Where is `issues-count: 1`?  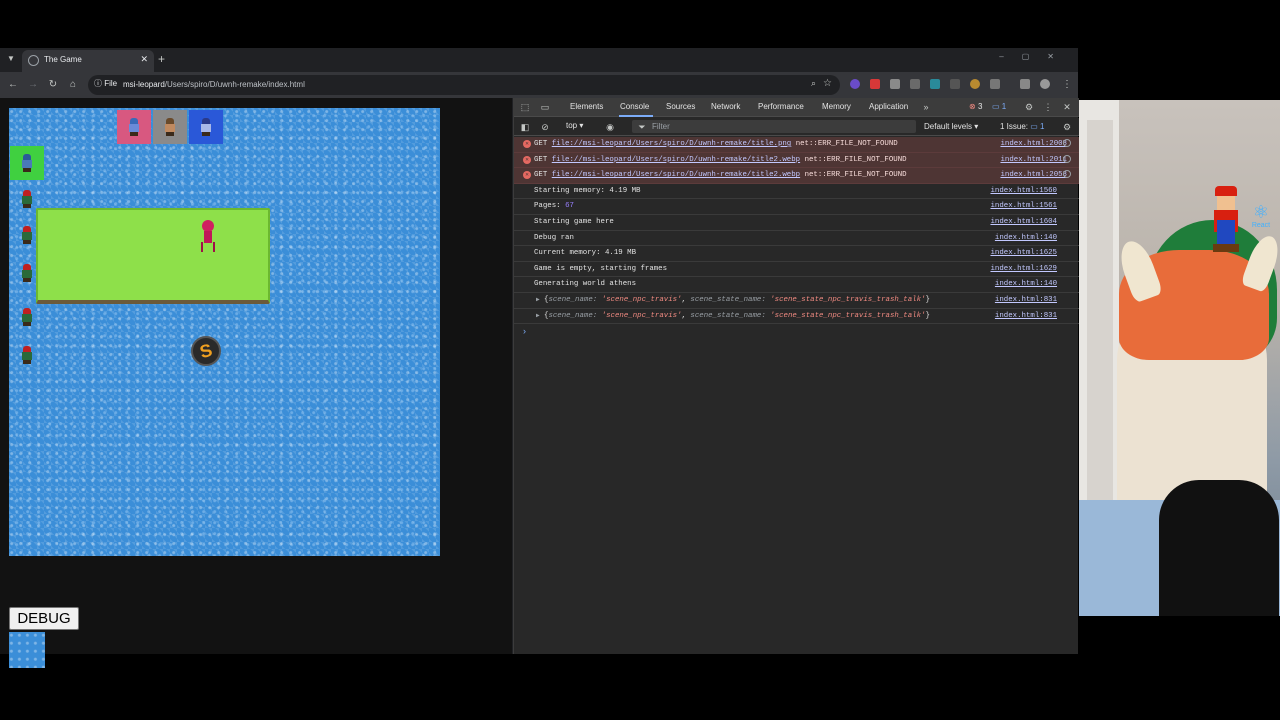 issues-count: 1 is located at coordinates (1042, 126).